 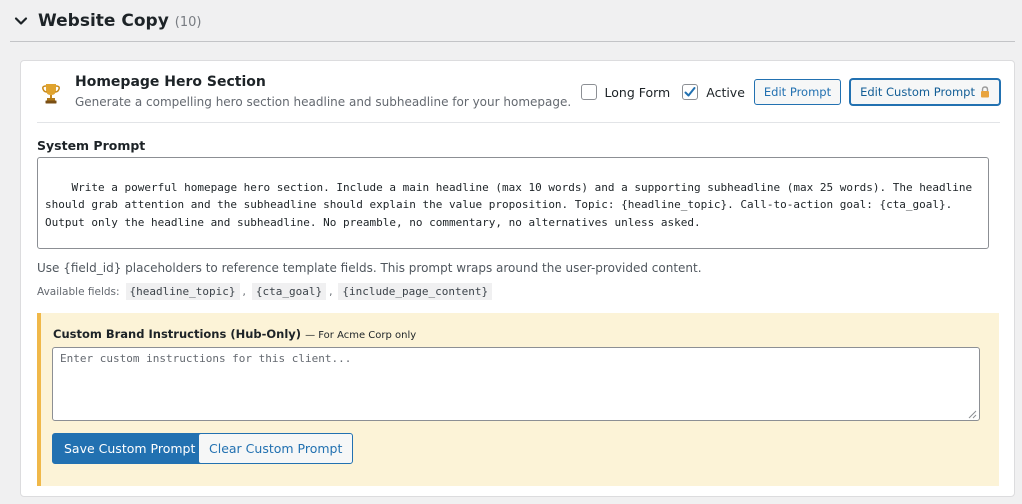 What do you see at coordinates (638, 92) in the screenshot?
I see `long-form-label: Long Form` at bounding box center [638, 92].